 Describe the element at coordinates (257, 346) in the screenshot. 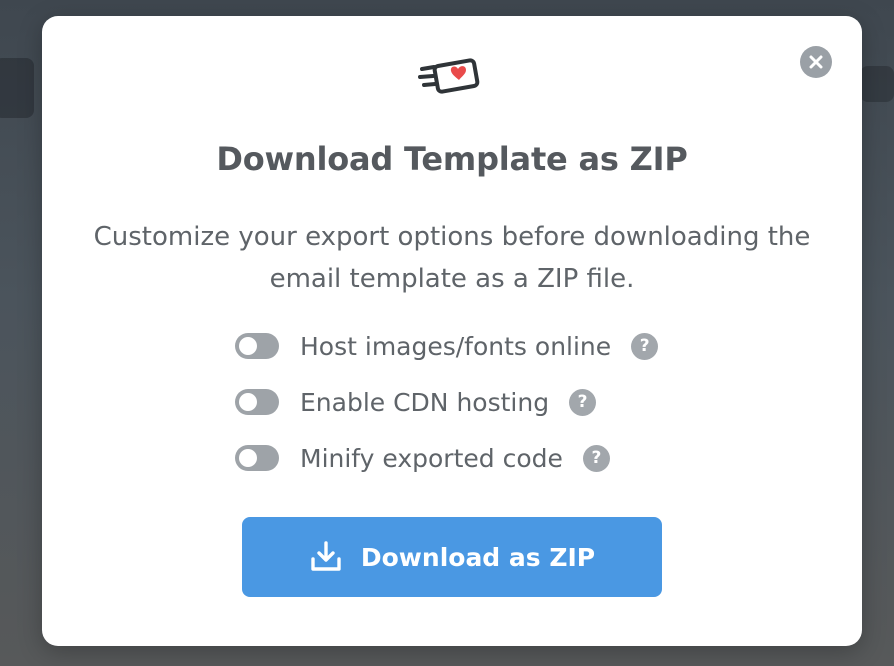

I see `host-images-toggle` at that location.